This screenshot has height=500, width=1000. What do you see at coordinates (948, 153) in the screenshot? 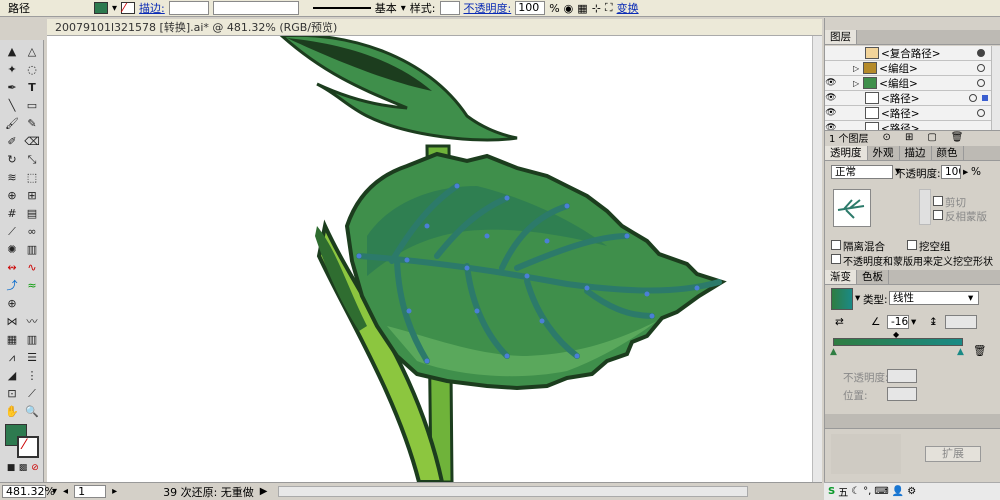
I see `tab-color: 颜色` at bounding box center [948, 153].